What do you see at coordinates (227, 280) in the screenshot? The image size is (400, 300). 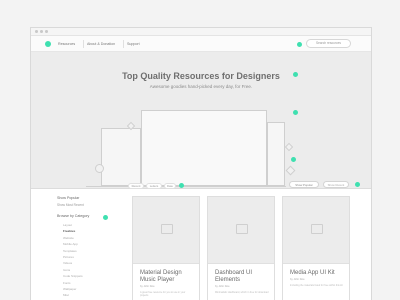 I see `card-title-line2: Elements` at bounding box center [227, 280].